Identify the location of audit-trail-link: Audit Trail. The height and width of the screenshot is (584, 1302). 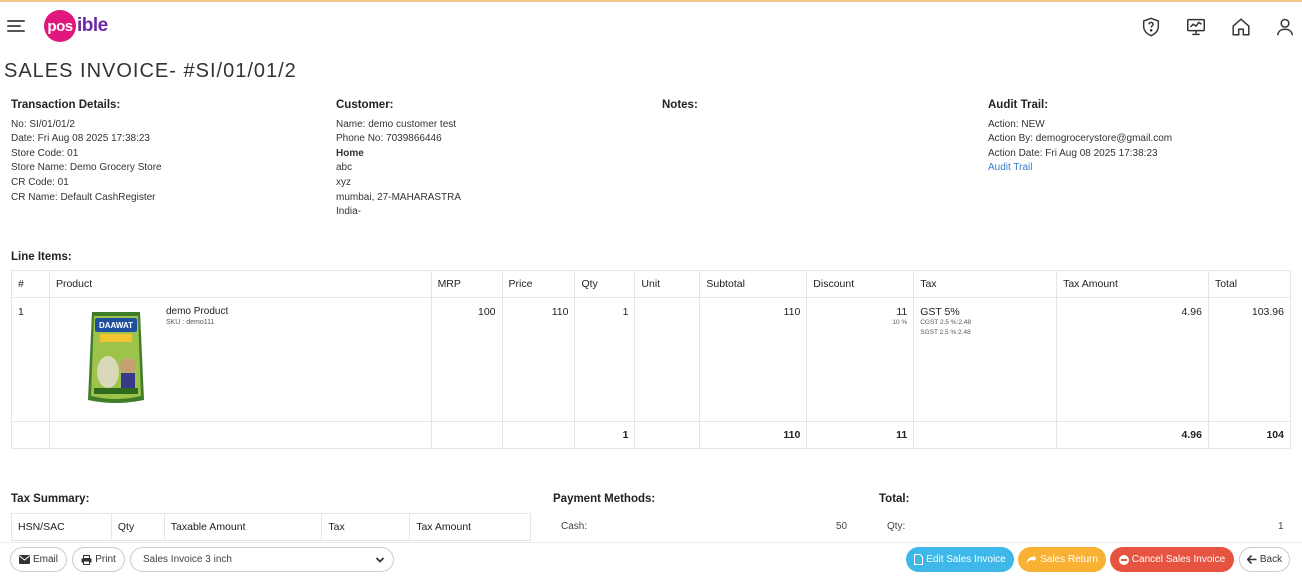
(1010, 167).